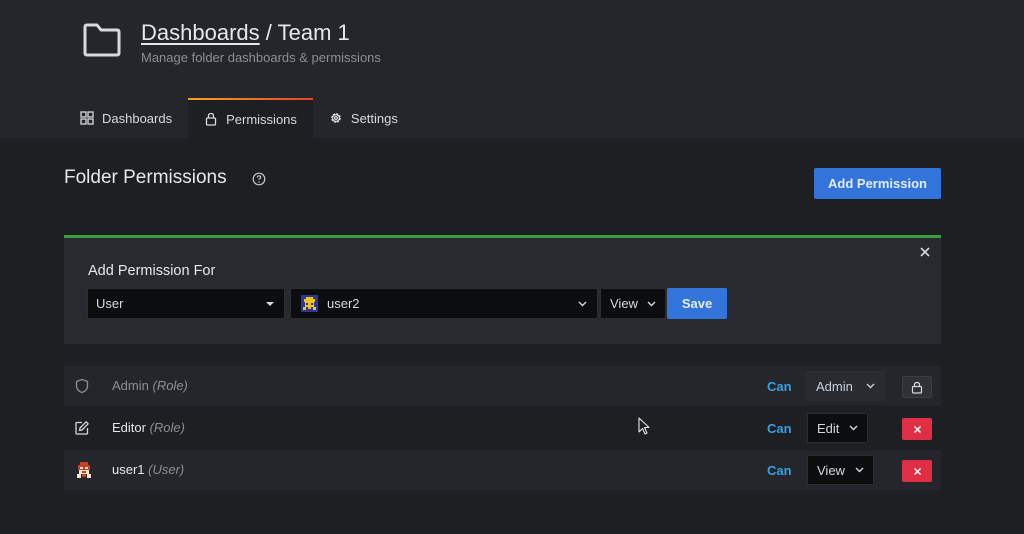 Image resolution: width=1024 pixels, height=534 pixels. What do you see at coordinates (877, 183) in the screenshot?
I see `add-permission-button: Add Permission` at bounding box center [877, 183].